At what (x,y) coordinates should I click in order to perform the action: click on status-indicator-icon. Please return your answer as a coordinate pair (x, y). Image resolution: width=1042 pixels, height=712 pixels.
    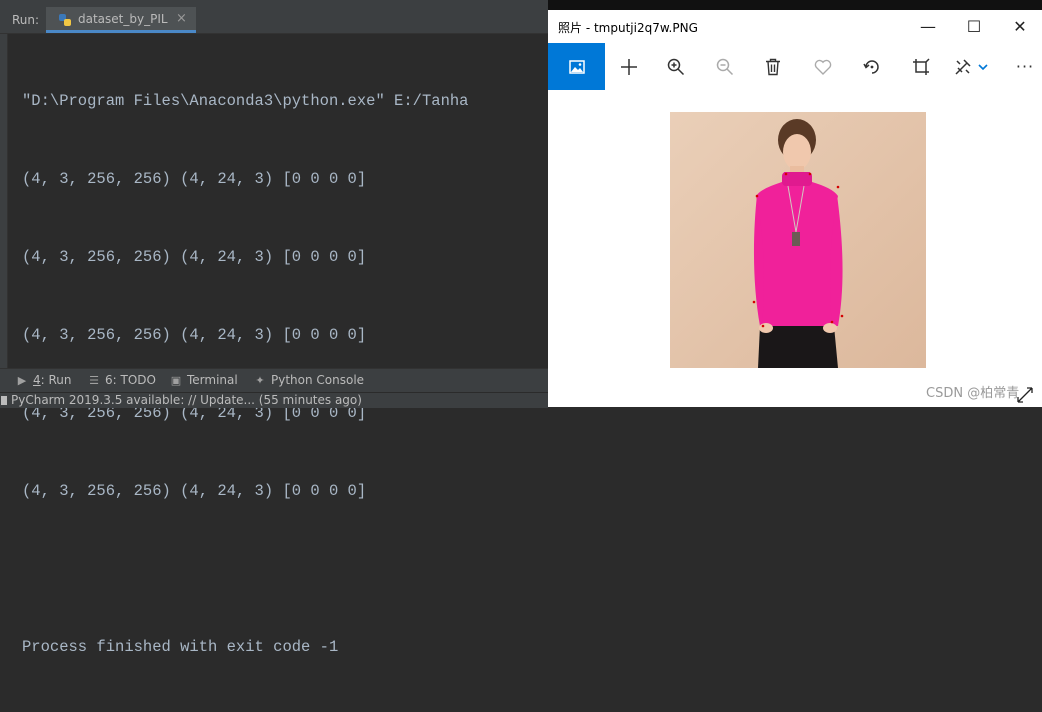
    Looking at the image, I should click on (4, 400).